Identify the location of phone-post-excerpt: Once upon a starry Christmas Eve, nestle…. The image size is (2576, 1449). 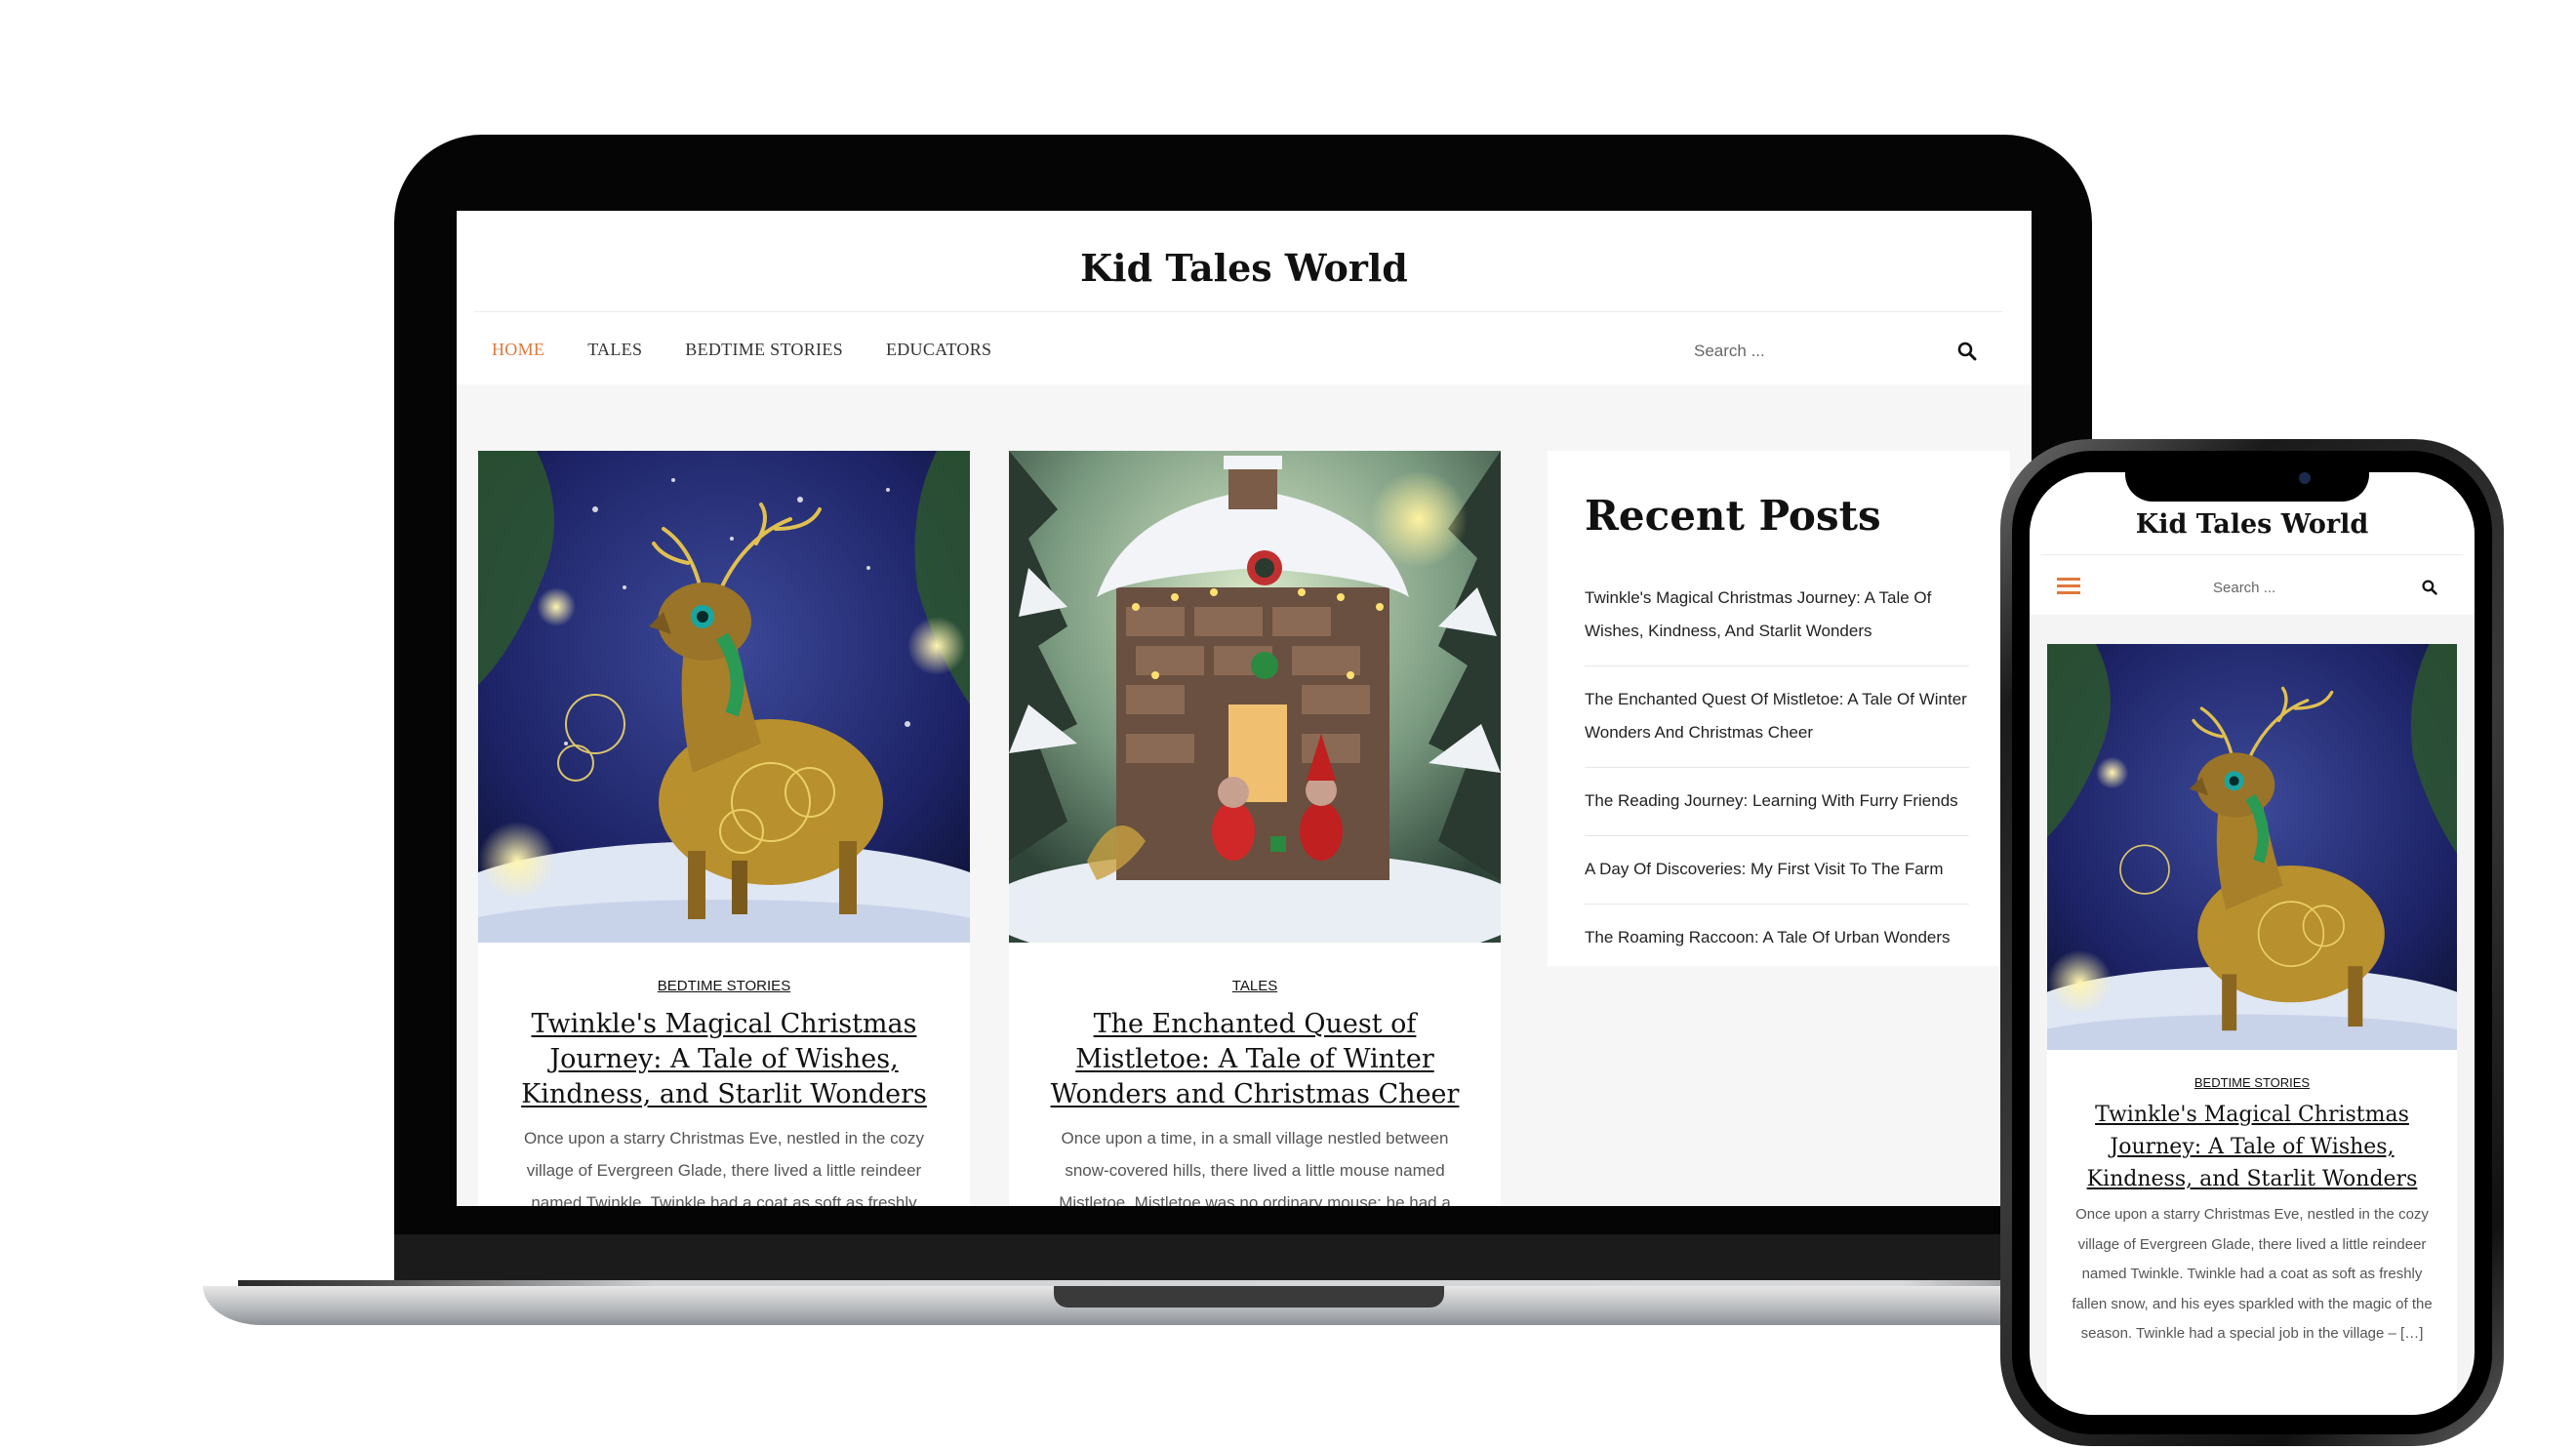
(2252, 1274).